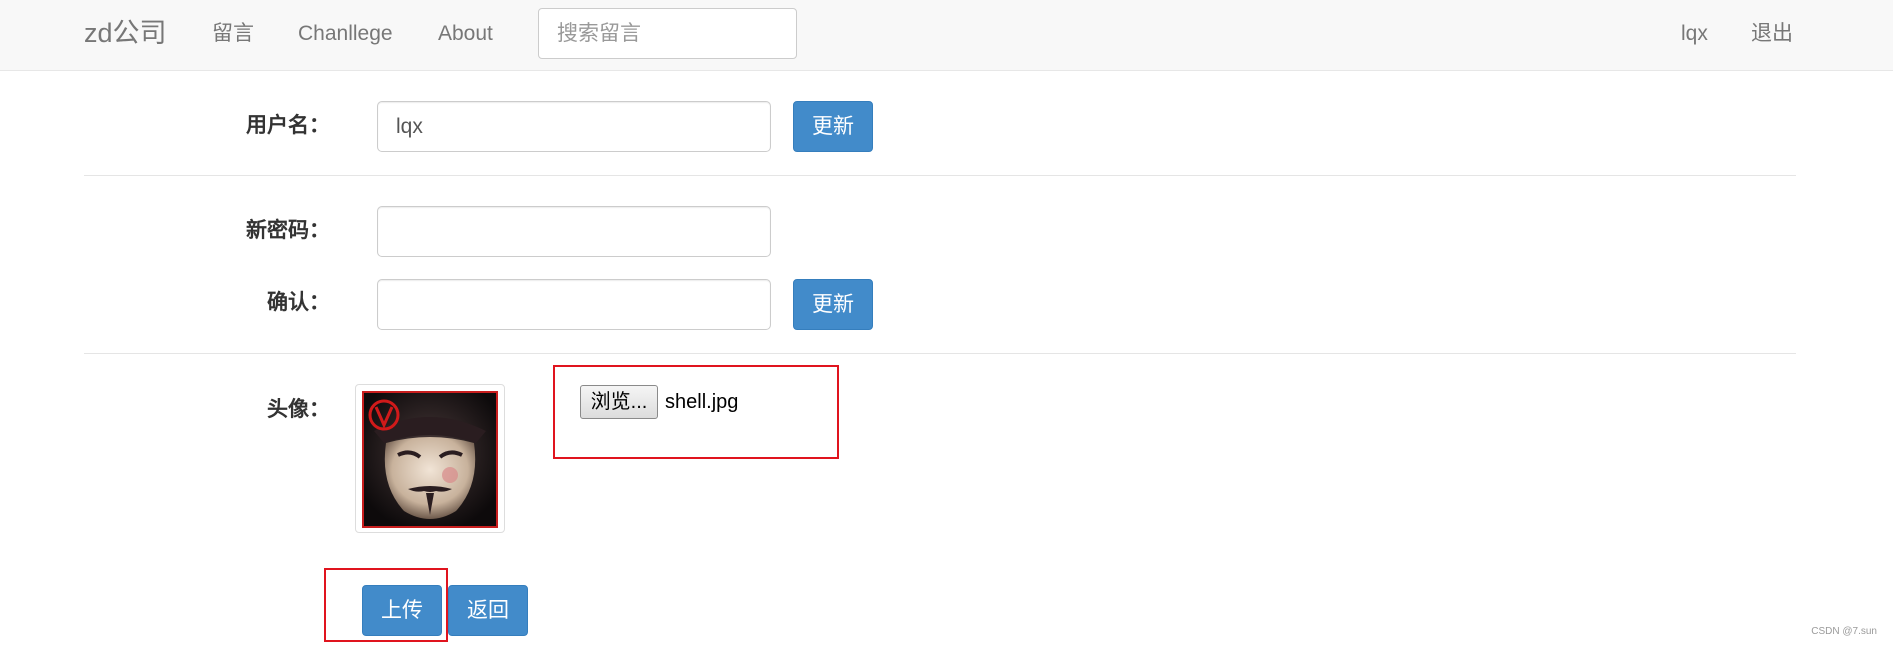 The width and height of the screenshot is (1893, 645). Describe the element at coordinates (298, 302) in the screenshot. I see `confirm-password-label: 确认：` at that location.